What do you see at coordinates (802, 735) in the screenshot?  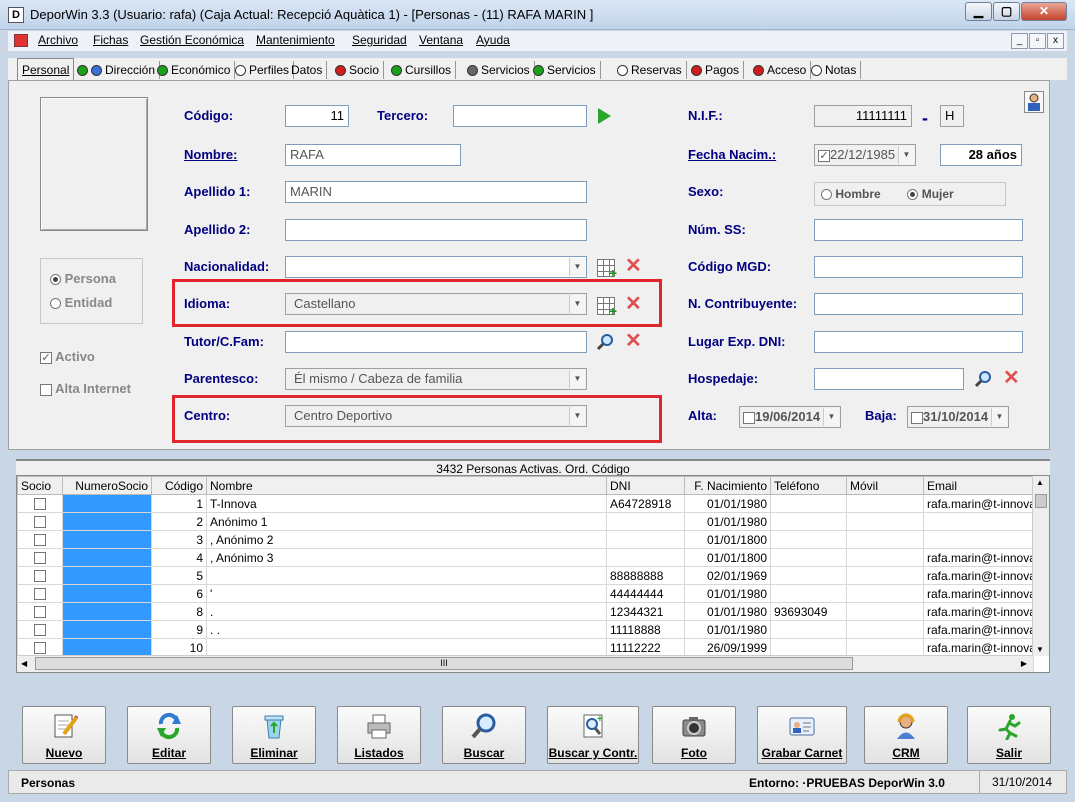 I see `grabar-button: Grabar Carnet` at bounding box center [802, 735].